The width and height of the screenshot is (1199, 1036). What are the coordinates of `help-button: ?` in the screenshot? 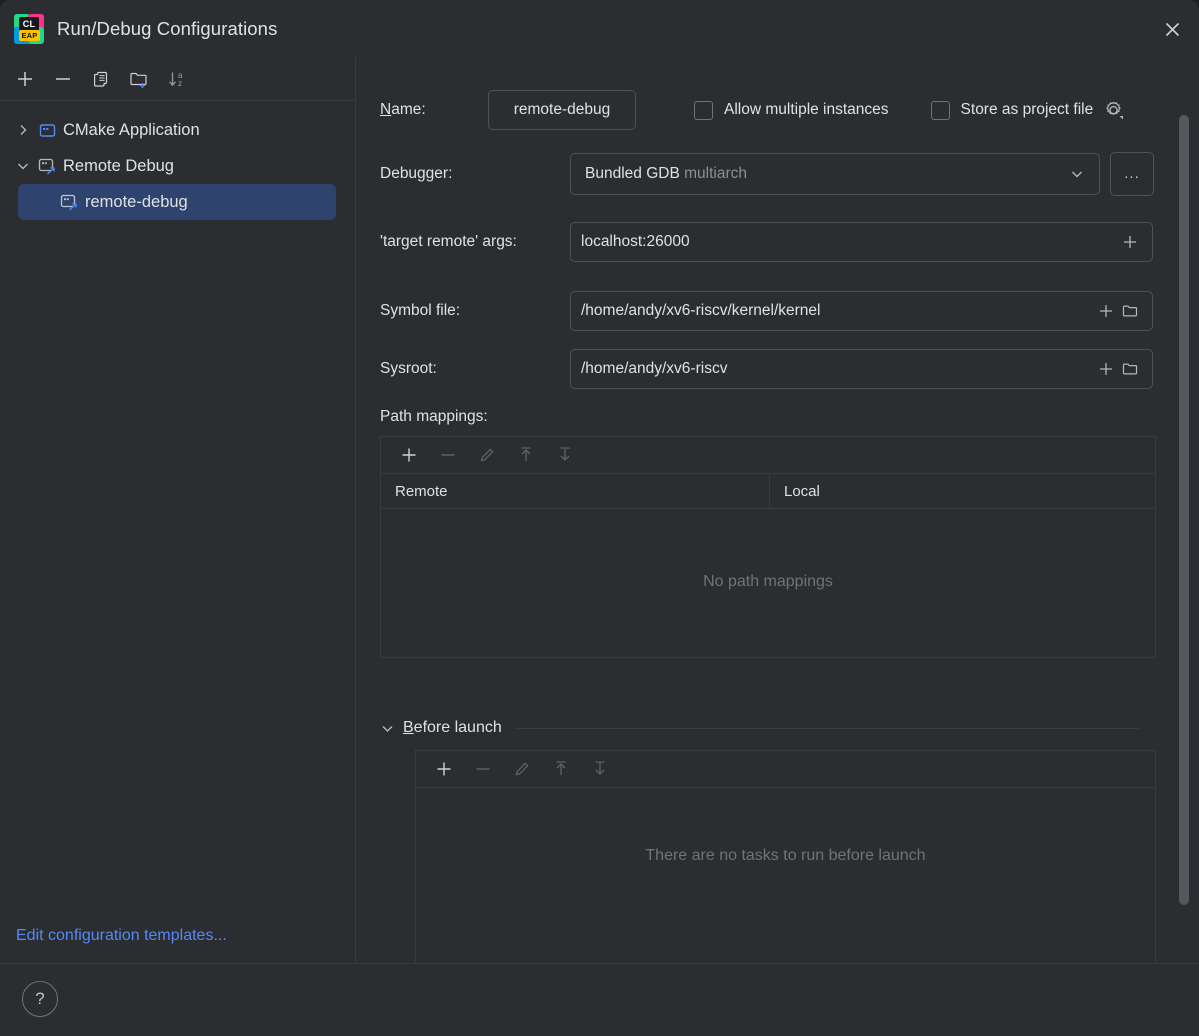 It's located at (40, 999).